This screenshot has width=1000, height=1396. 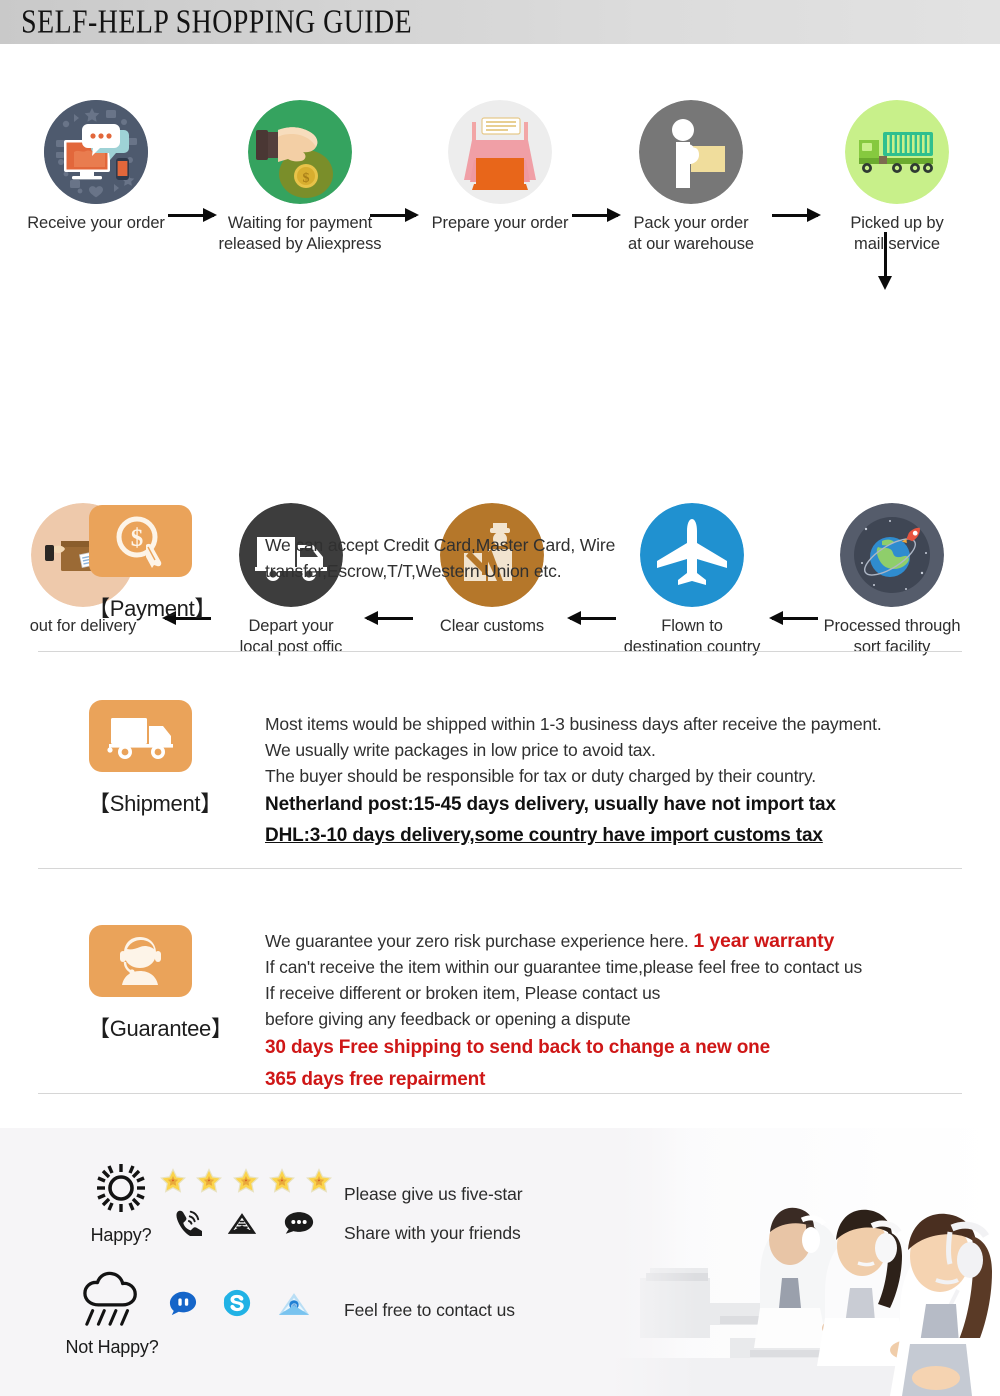 I want to click on payment-icon-wrap: $ 【Payment】, so click(x=152, y=564).